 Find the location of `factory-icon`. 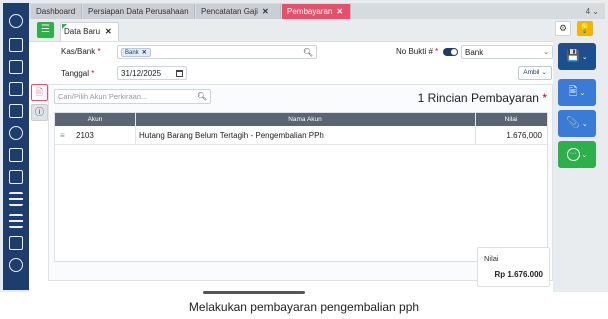

factory-icon is located at coordinates (16, 221).